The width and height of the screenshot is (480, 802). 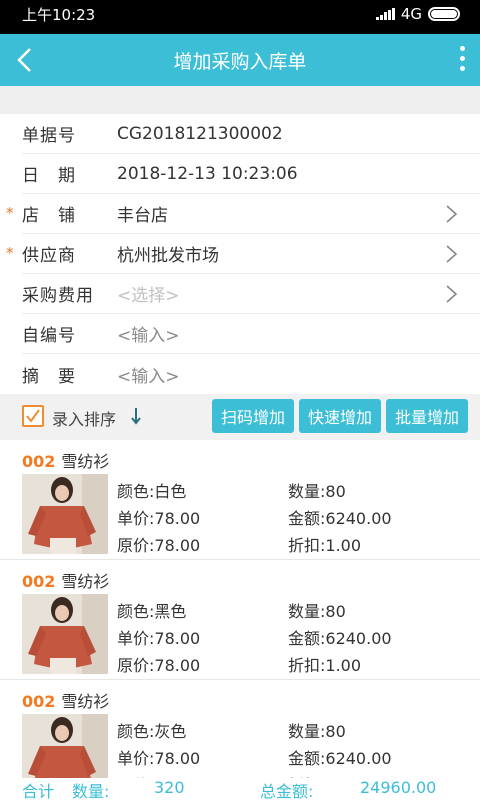 I want to click on self-code-label: 自编号, so click(x=49, y=336).